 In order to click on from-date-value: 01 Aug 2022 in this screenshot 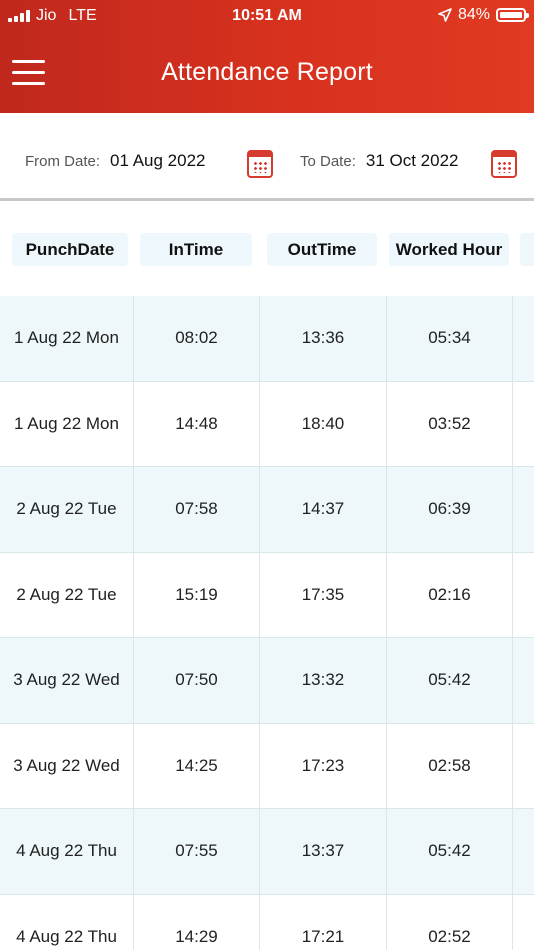, I will do `click(157, 161)`.